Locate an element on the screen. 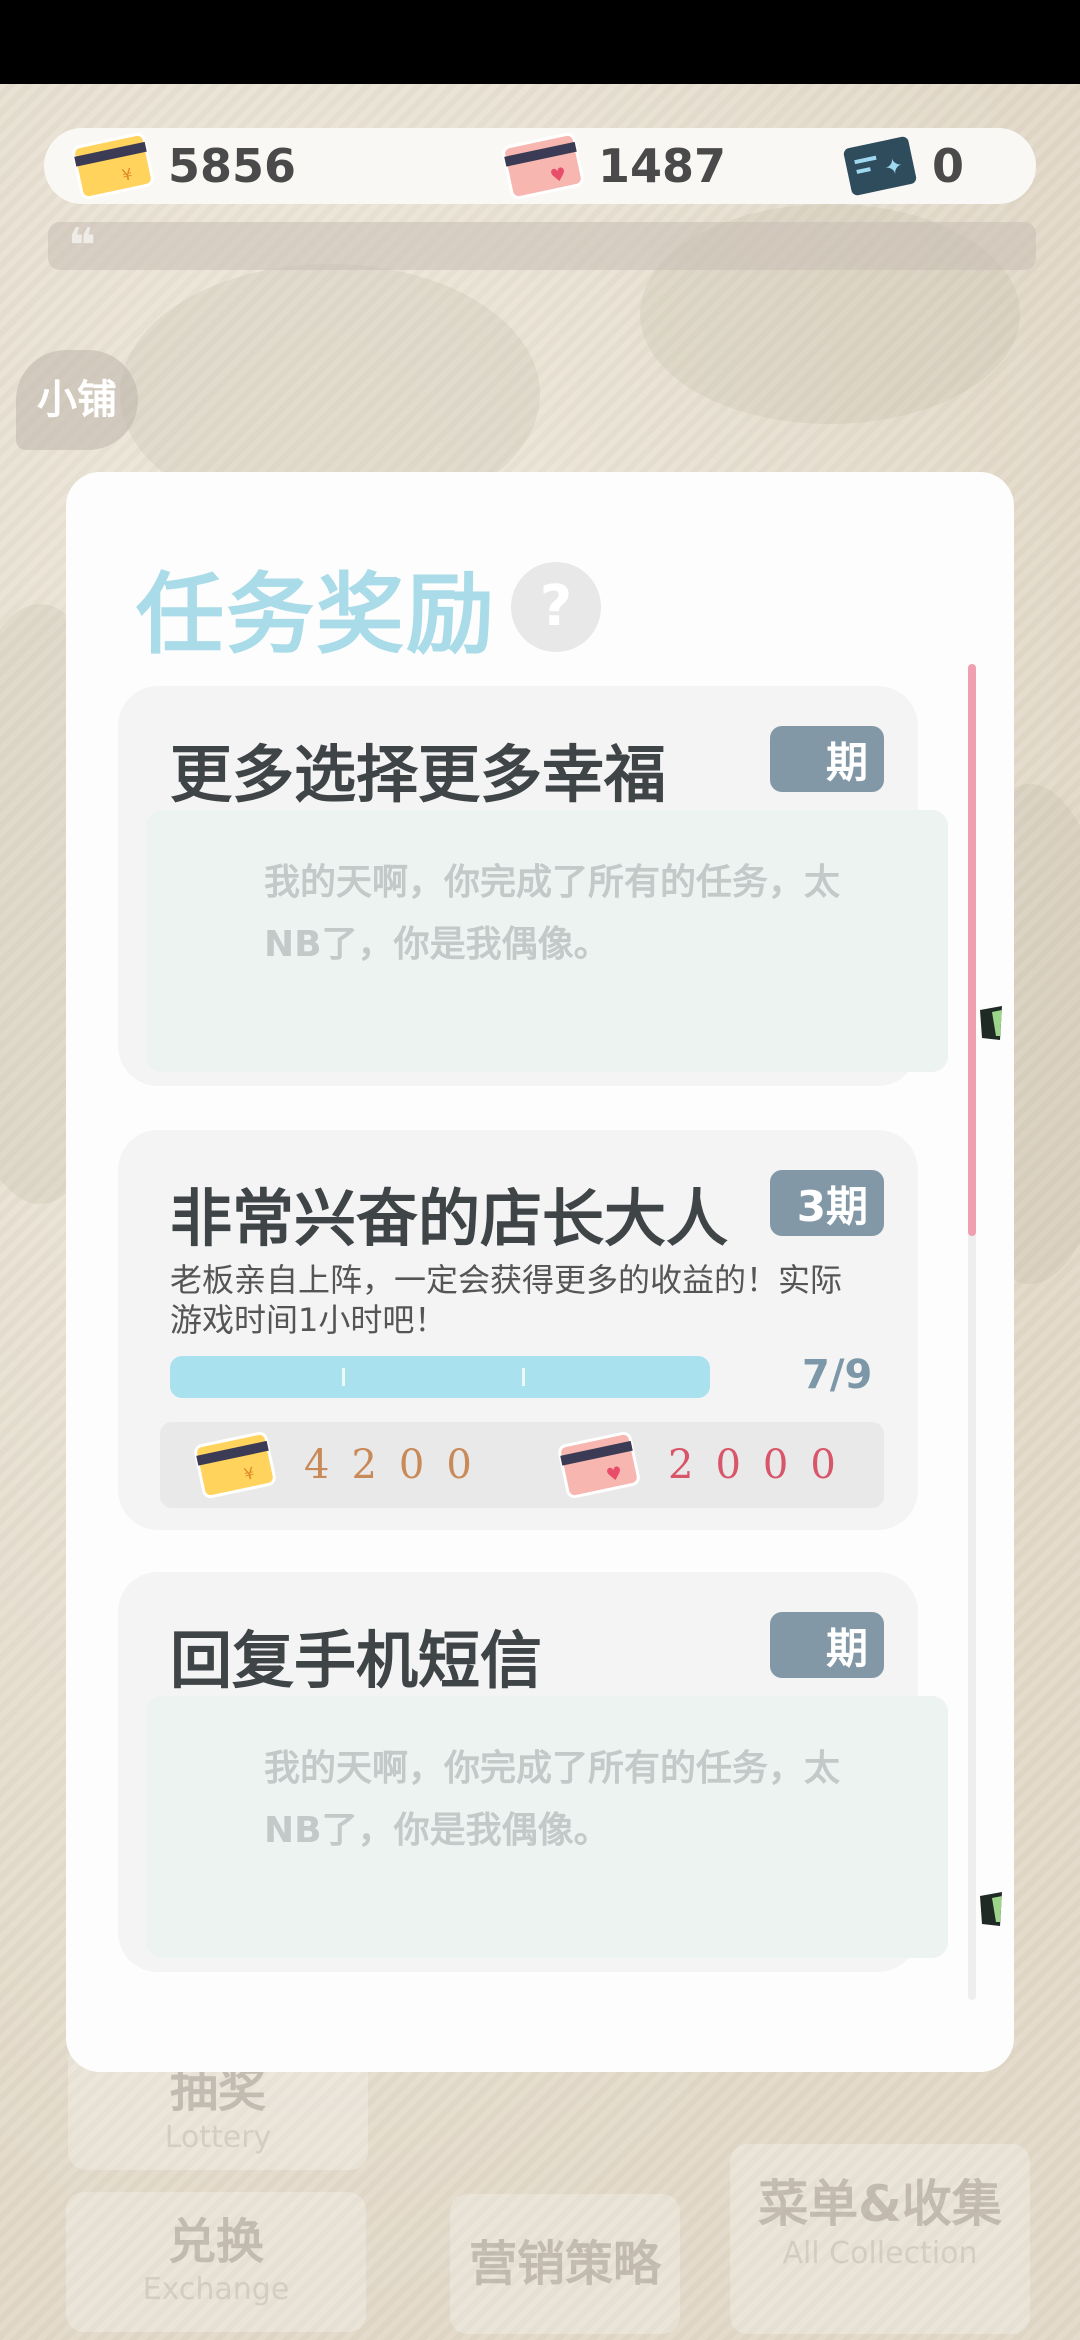 The height and width of the screenshot is (2340, 1080). scrollbar-thumb is located at coordinates (972, 950).